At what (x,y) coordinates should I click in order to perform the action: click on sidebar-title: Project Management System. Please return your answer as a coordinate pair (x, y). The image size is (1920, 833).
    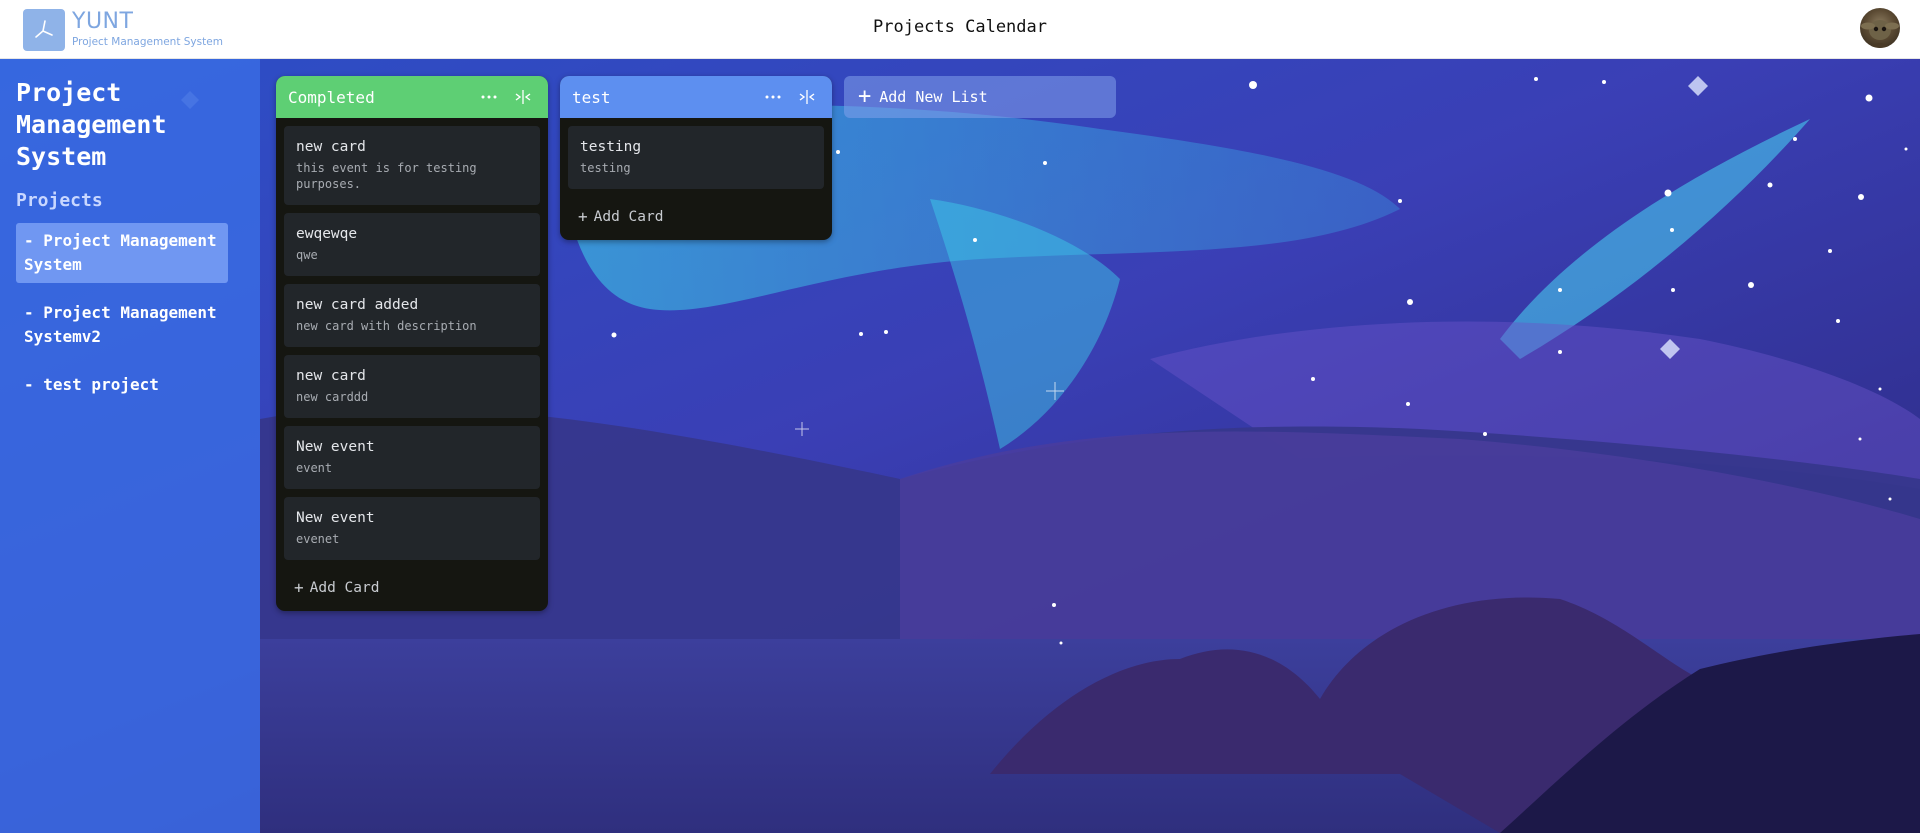
    Looking at the image, I should click on (91, 124).